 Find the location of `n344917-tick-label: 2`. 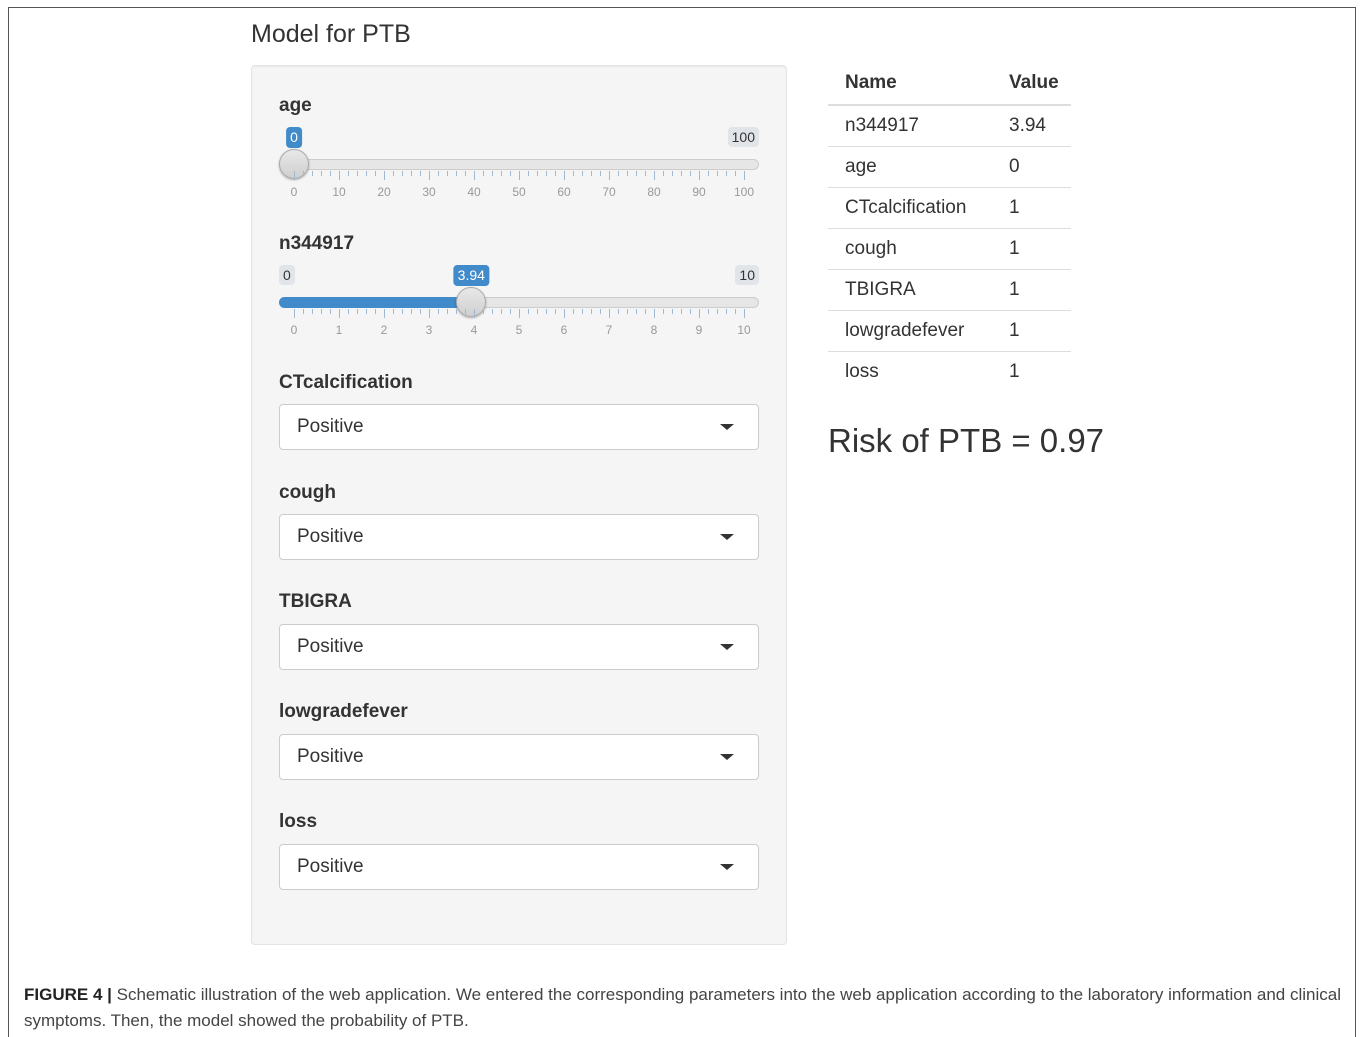

n344917-tick-label: 2 is located at coordinates (384, 330).